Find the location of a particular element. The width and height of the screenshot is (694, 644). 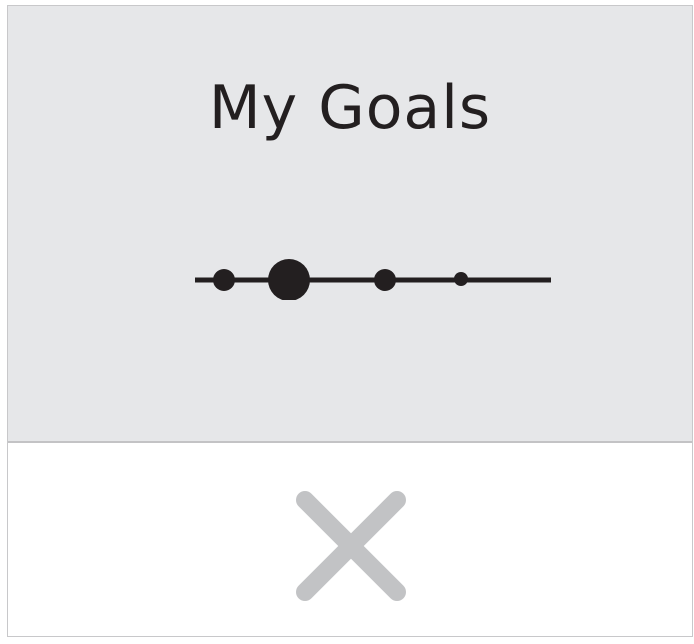

progress-stepper is located at coordinates (373, 279).